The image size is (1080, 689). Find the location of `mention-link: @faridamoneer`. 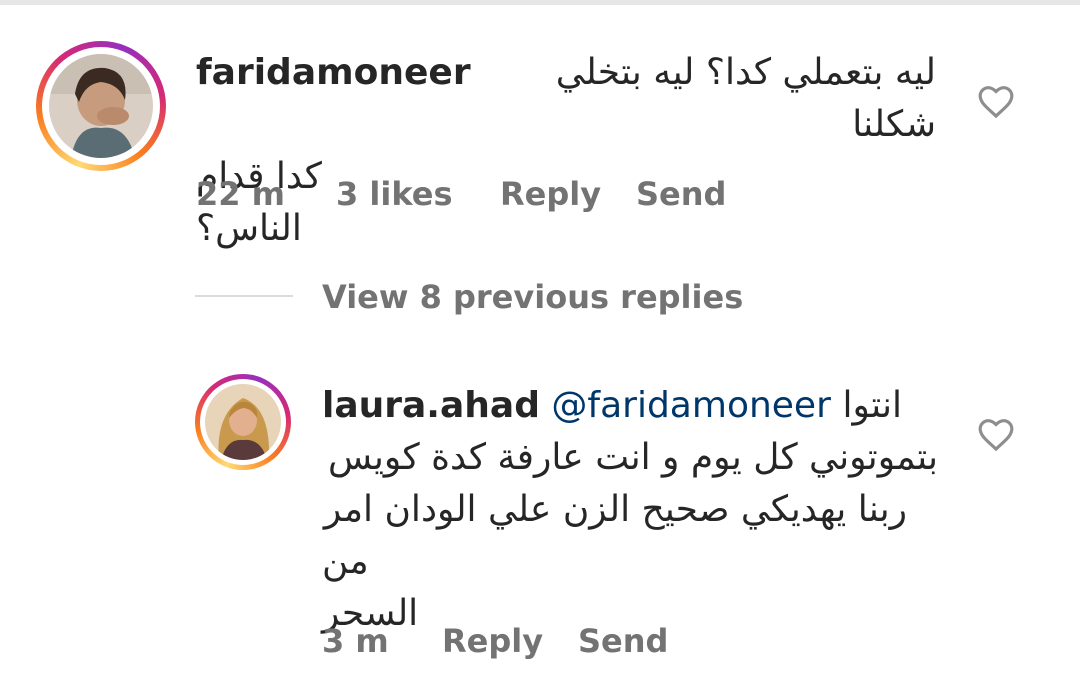

mention-link: @faridamoneer is located at coordinates (690, 405).